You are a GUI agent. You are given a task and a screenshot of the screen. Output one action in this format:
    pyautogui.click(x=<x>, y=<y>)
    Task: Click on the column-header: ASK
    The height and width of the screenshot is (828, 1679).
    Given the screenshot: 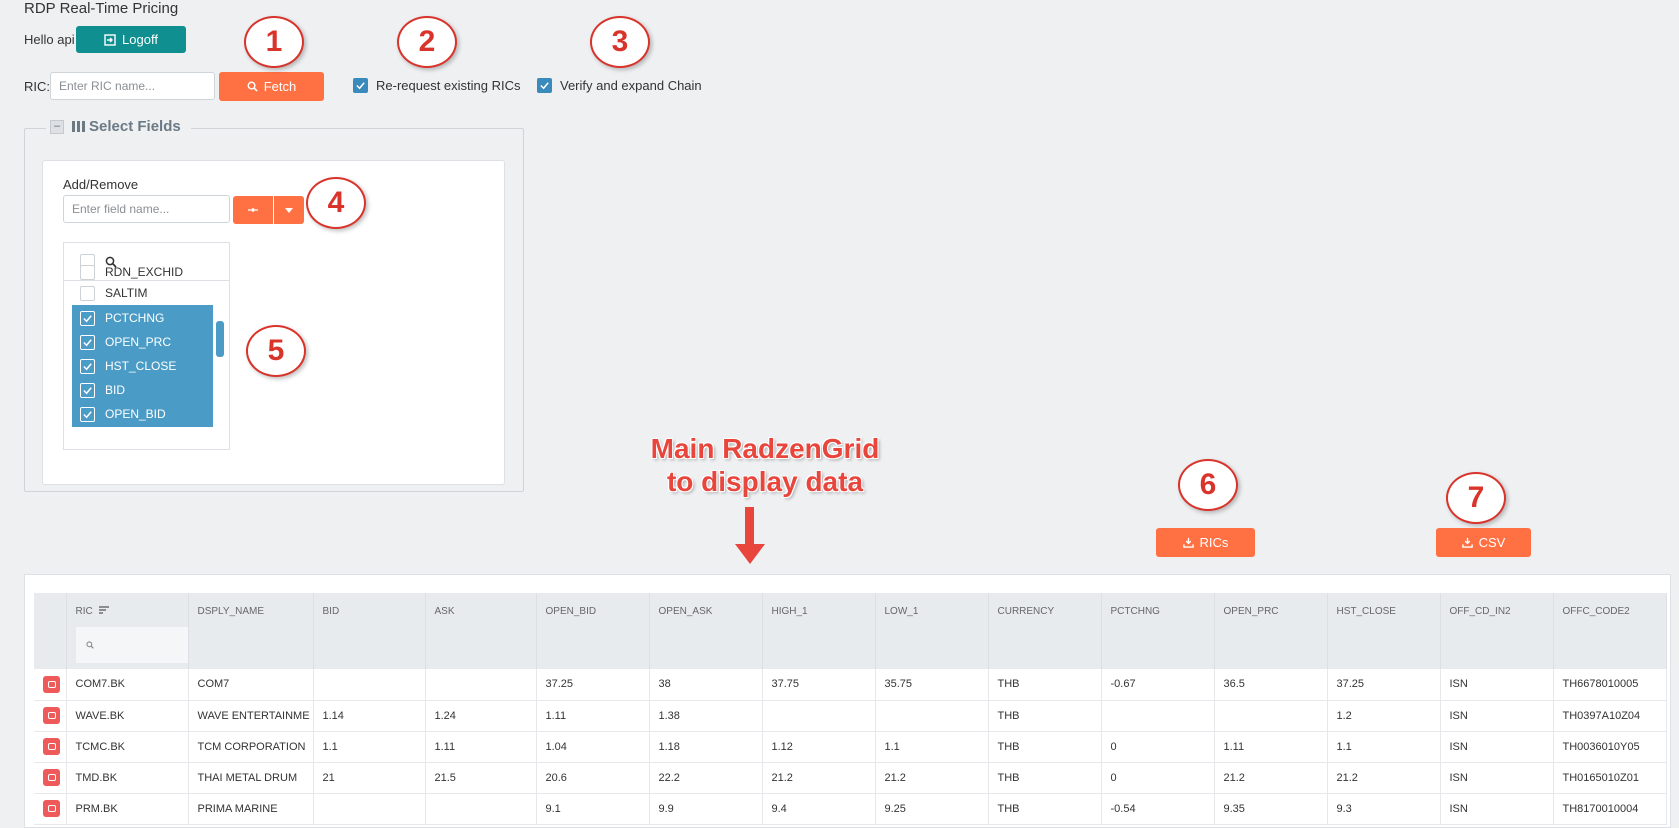 What is the action you would take?
    pyautogui.click(x=481, y=631)
    